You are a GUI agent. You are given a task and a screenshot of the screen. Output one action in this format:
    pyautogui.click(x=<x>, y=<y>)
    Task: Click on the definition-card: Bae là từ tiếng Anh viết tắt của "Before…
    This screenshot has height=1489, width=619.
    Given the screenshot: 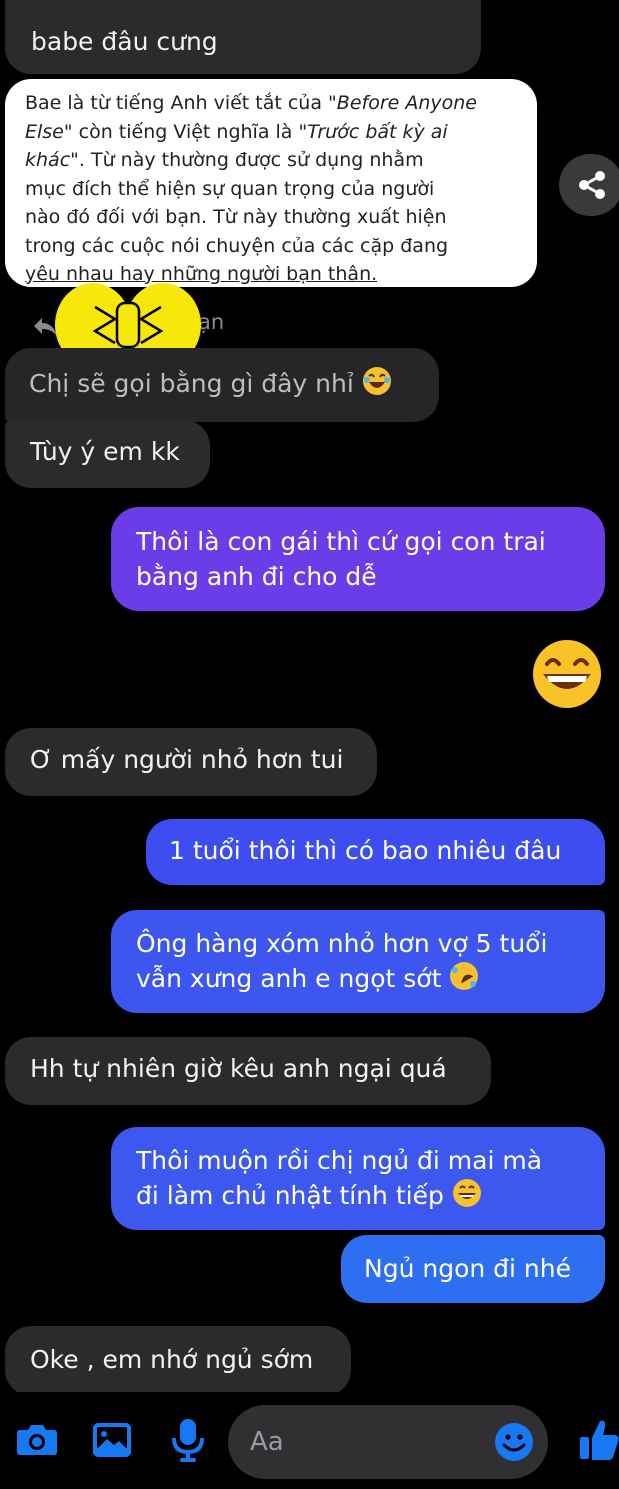 What is the action you would take?
    pyautogui.click(x=271, y=183)
    